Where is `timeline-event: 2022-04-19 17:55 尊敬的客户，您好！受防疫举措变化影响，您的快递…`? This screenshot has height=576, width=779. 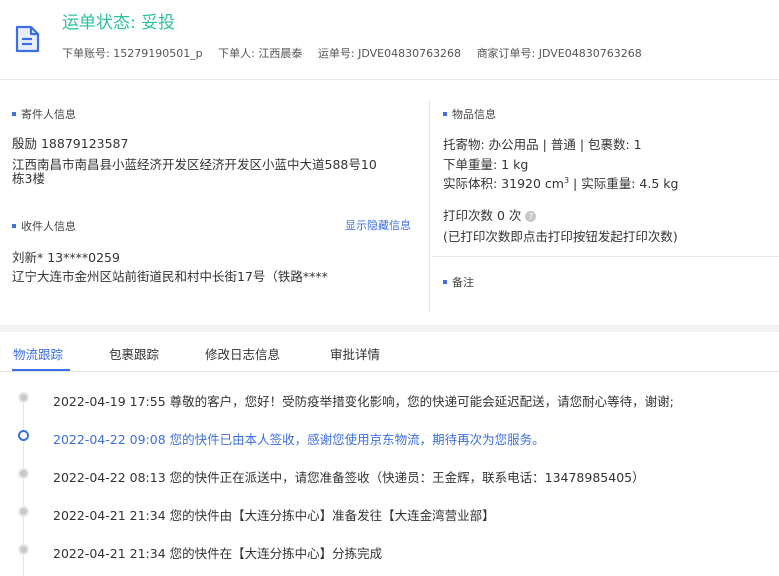 timeline-event: 2022-04-19 17:55 尊敬的客户，您好！受防疫举措变化影响，您的快递… is located at coordinates (363, 401).